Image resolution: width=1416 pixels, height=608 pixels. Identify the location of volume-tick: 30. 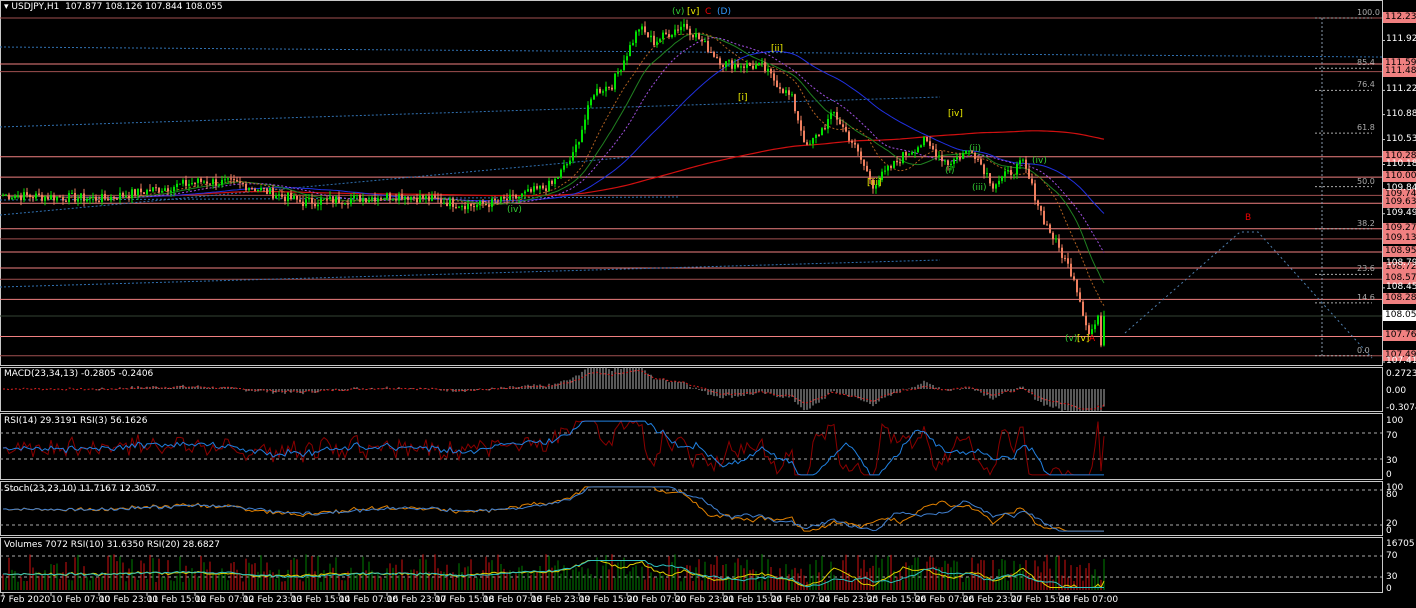
(1392, 577).